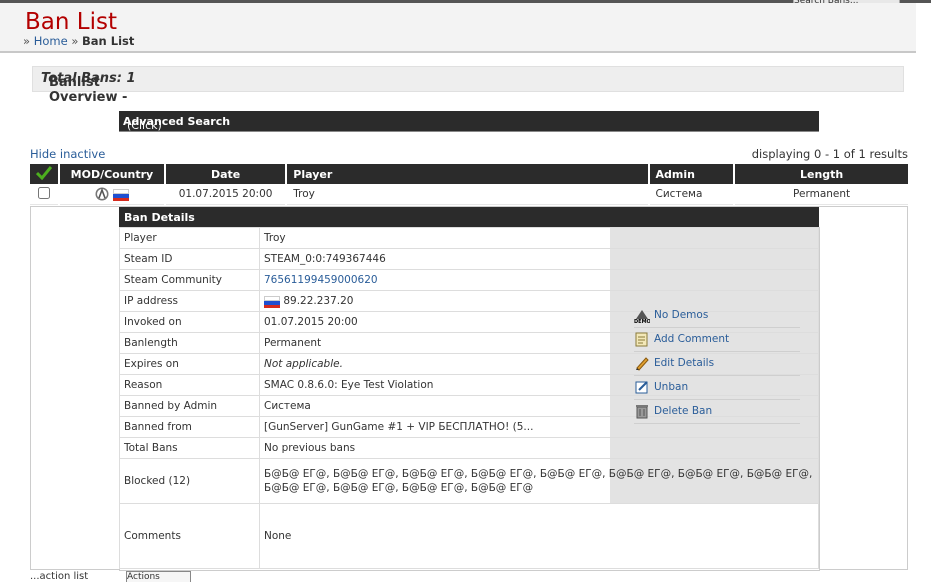 Image resolution: width=931 pixels, height=582 pixels. I want to click on detail-row: Total Bans No previous bans, so click(469, 448).